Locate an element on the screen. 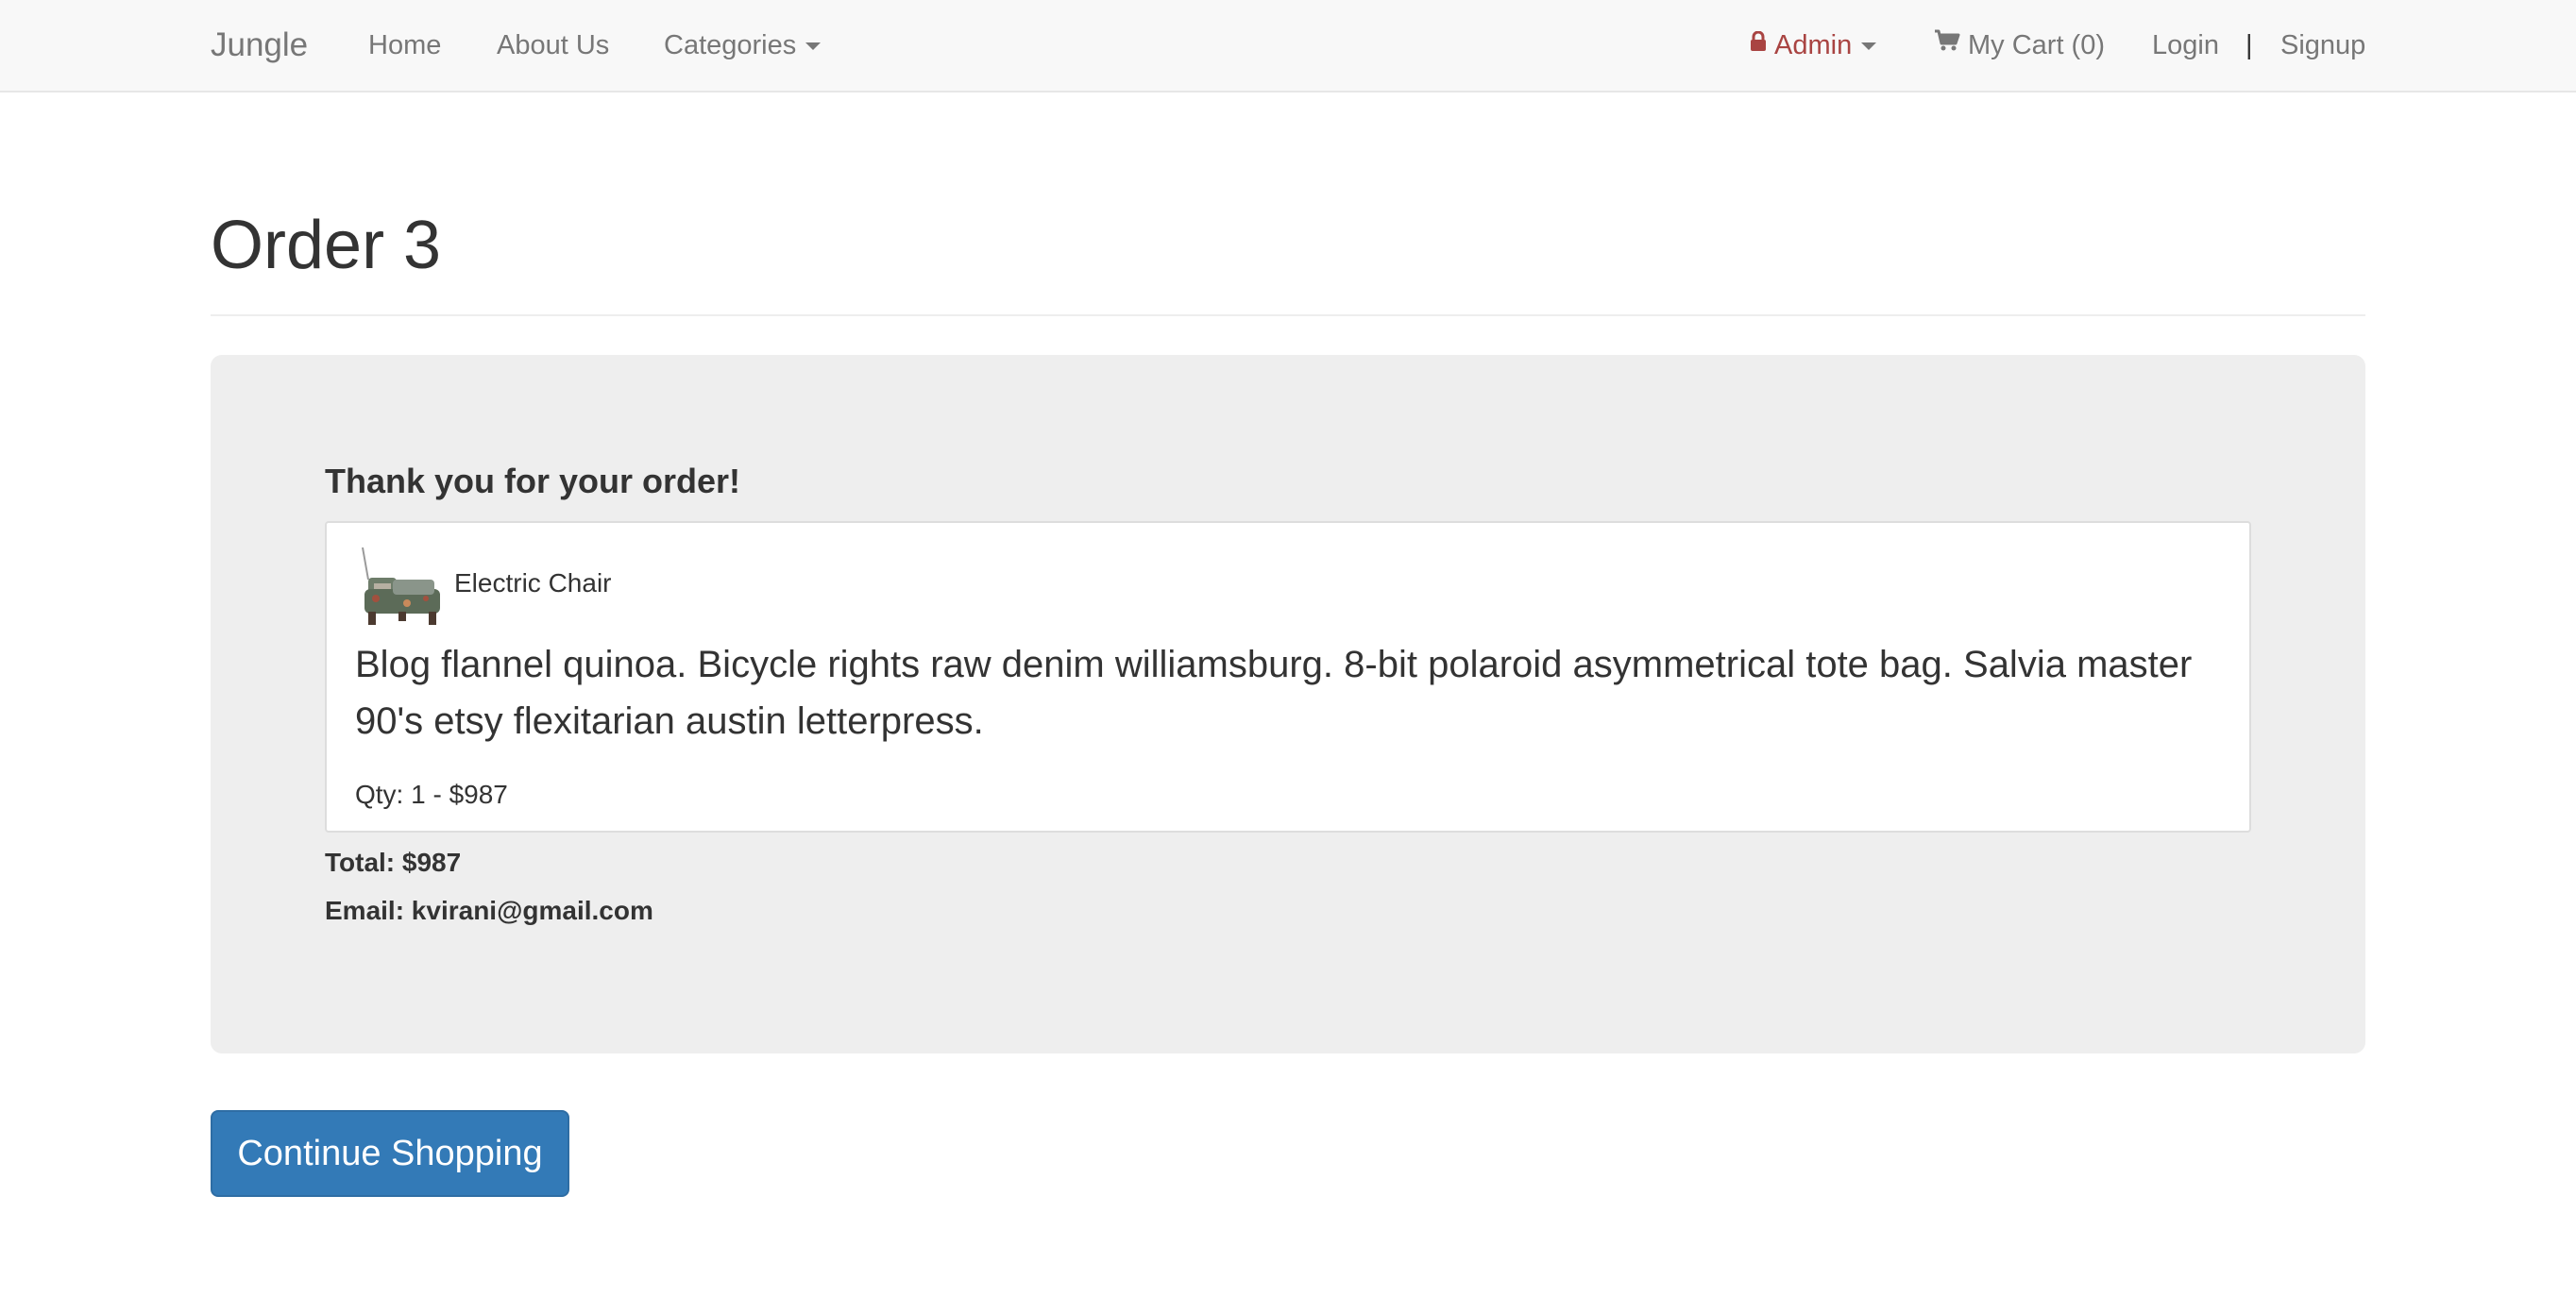 The image size is (2576, 1297). header-divider is located at coordinates (1288, 315).